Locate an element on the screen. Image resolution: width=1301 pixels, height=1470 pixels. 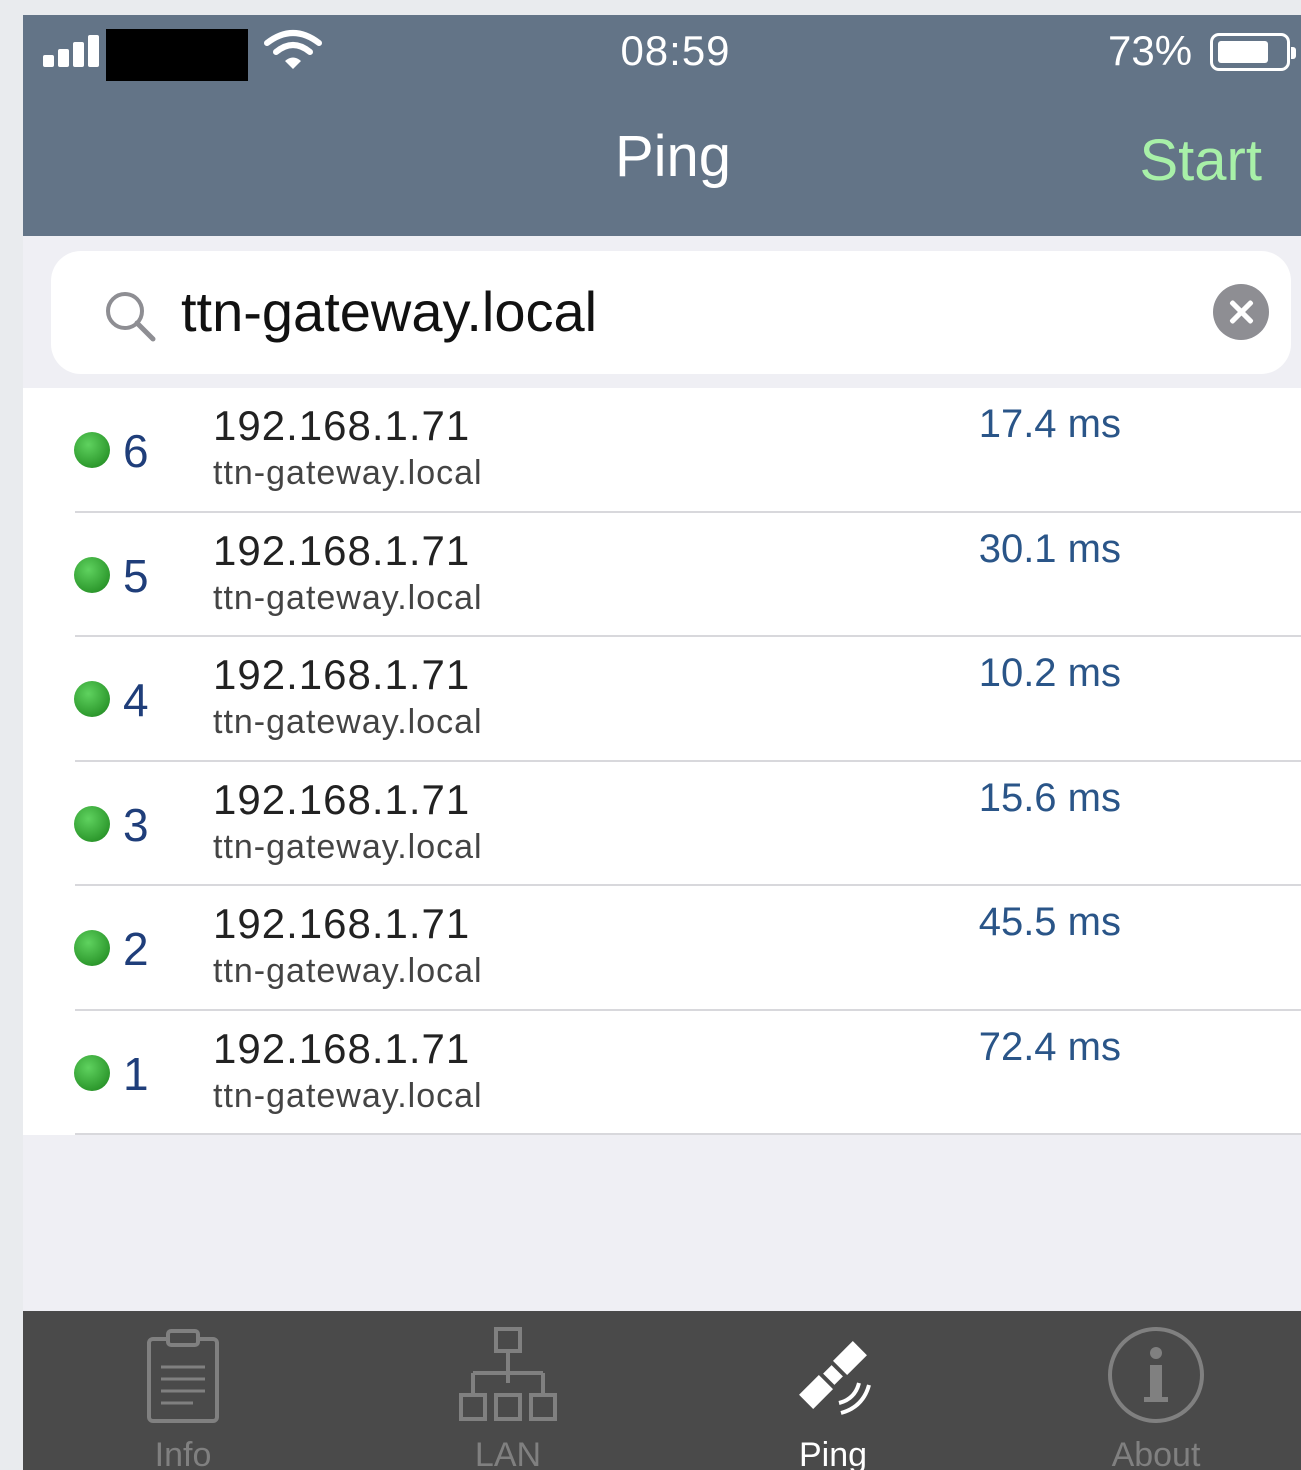
search-icon is located at coordinates (131, 317).